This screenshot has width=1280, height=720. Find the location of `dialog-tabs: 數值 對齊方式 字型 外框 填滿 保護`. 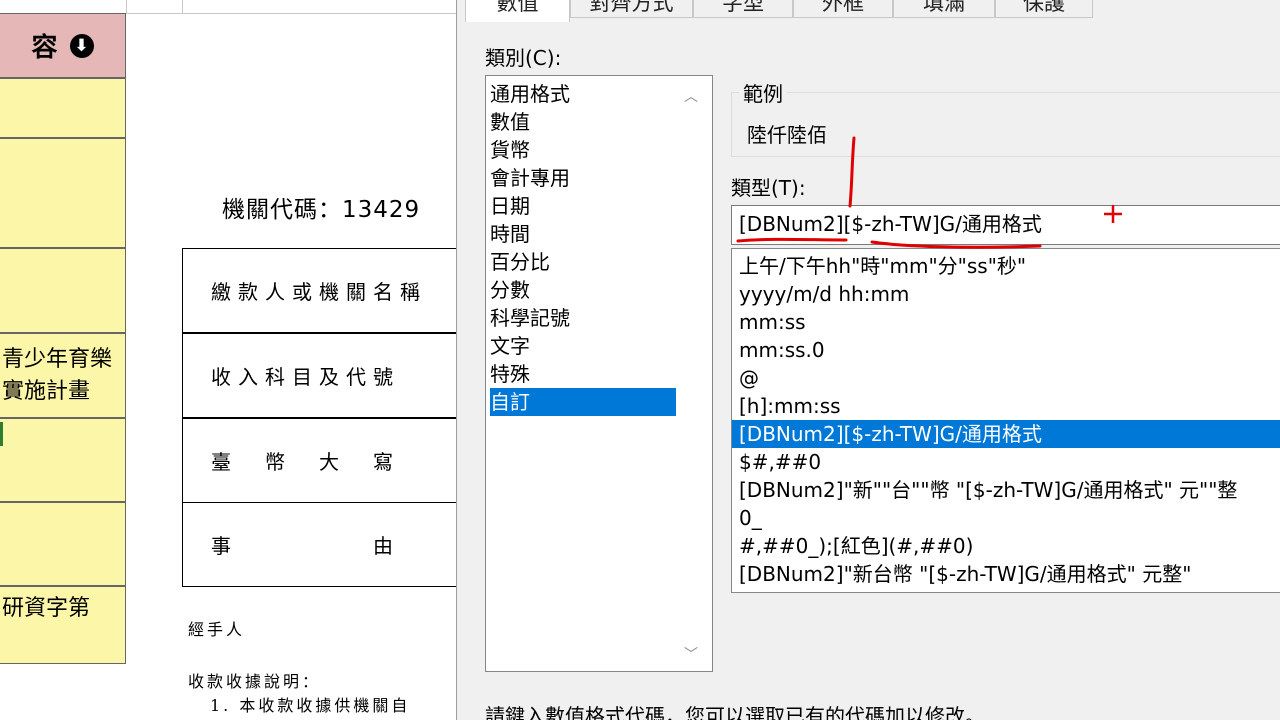

dialog-tabs: 數值 對齊方式 字型 外框 填滿 保護 is located at coordinates (868, 11).